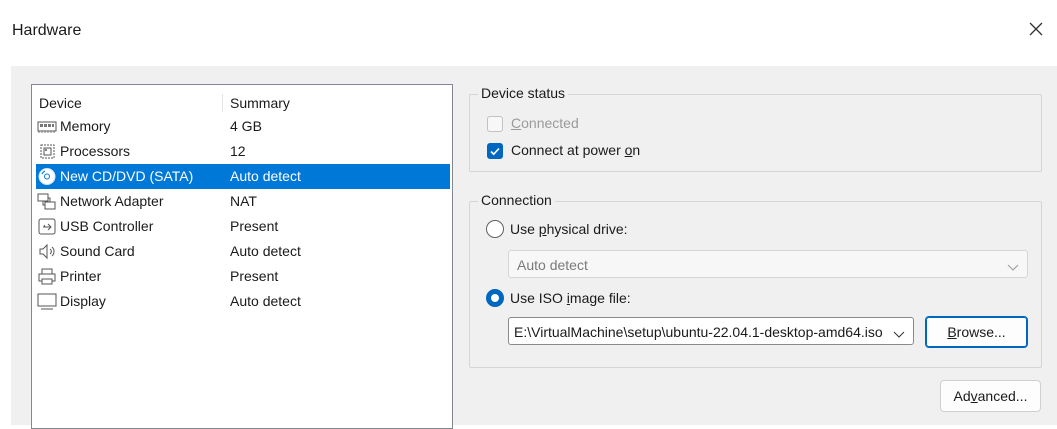 The height and width of the screenshot is (429, 1057). What do you see at coordinates (260, 103) in the screenshot?
I see `column-header-summary: Summary` at bounding box center [260, 103].